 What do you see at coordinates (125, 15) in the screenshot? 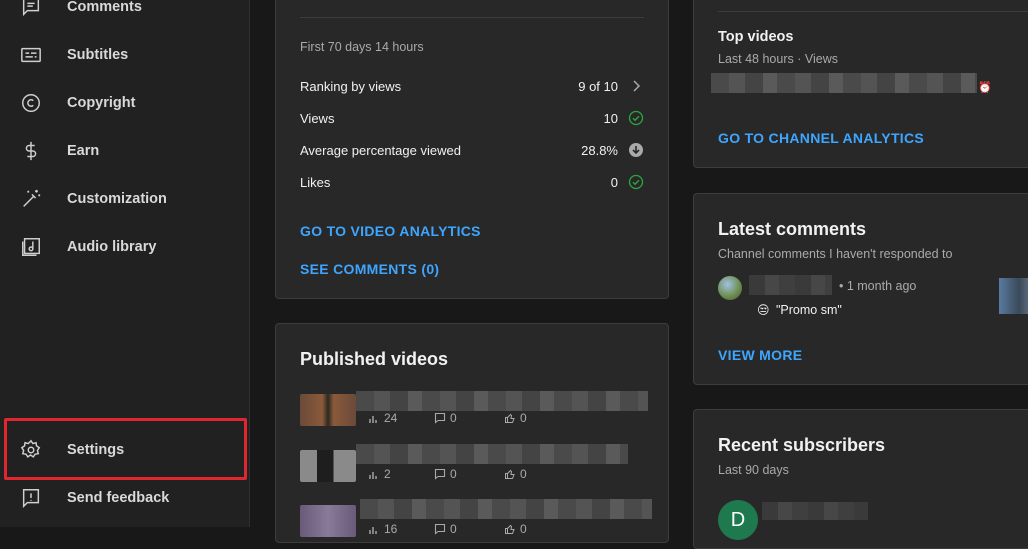
I see `sidebar-item-comments: Comments` at bounding box center [125, 15].